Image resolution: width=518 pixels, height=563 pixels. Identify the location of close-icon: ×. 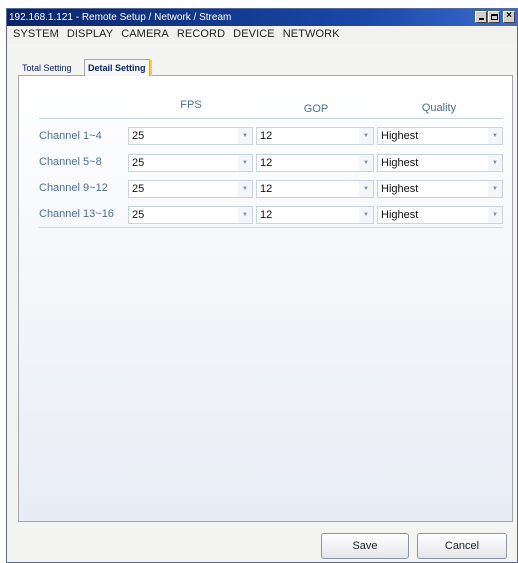
(509, 15).